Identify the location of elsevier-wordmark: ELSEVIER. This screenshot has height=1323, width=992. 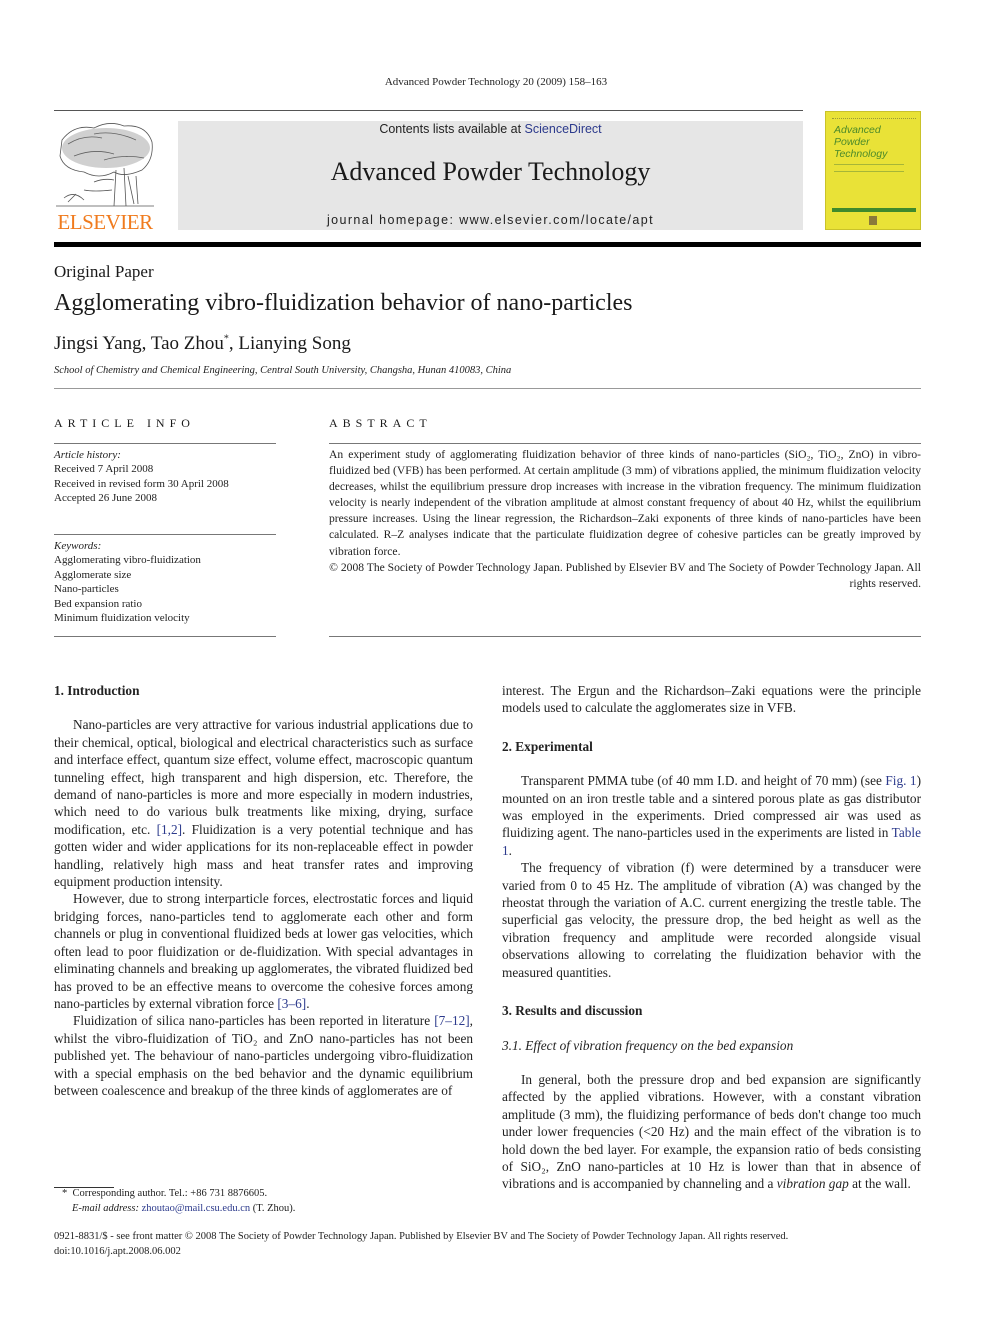
(105, 222).